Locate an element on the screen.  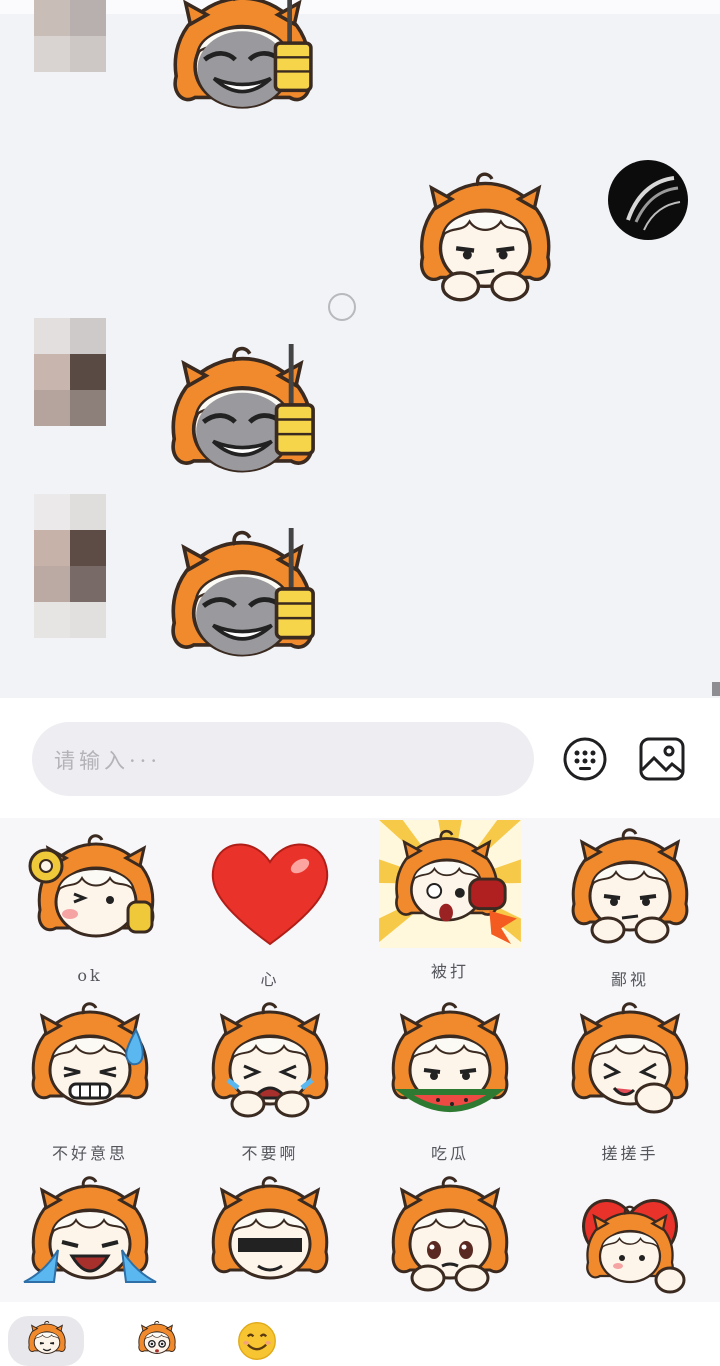
sticker-ok: ok is located at coordinates (90, 914).